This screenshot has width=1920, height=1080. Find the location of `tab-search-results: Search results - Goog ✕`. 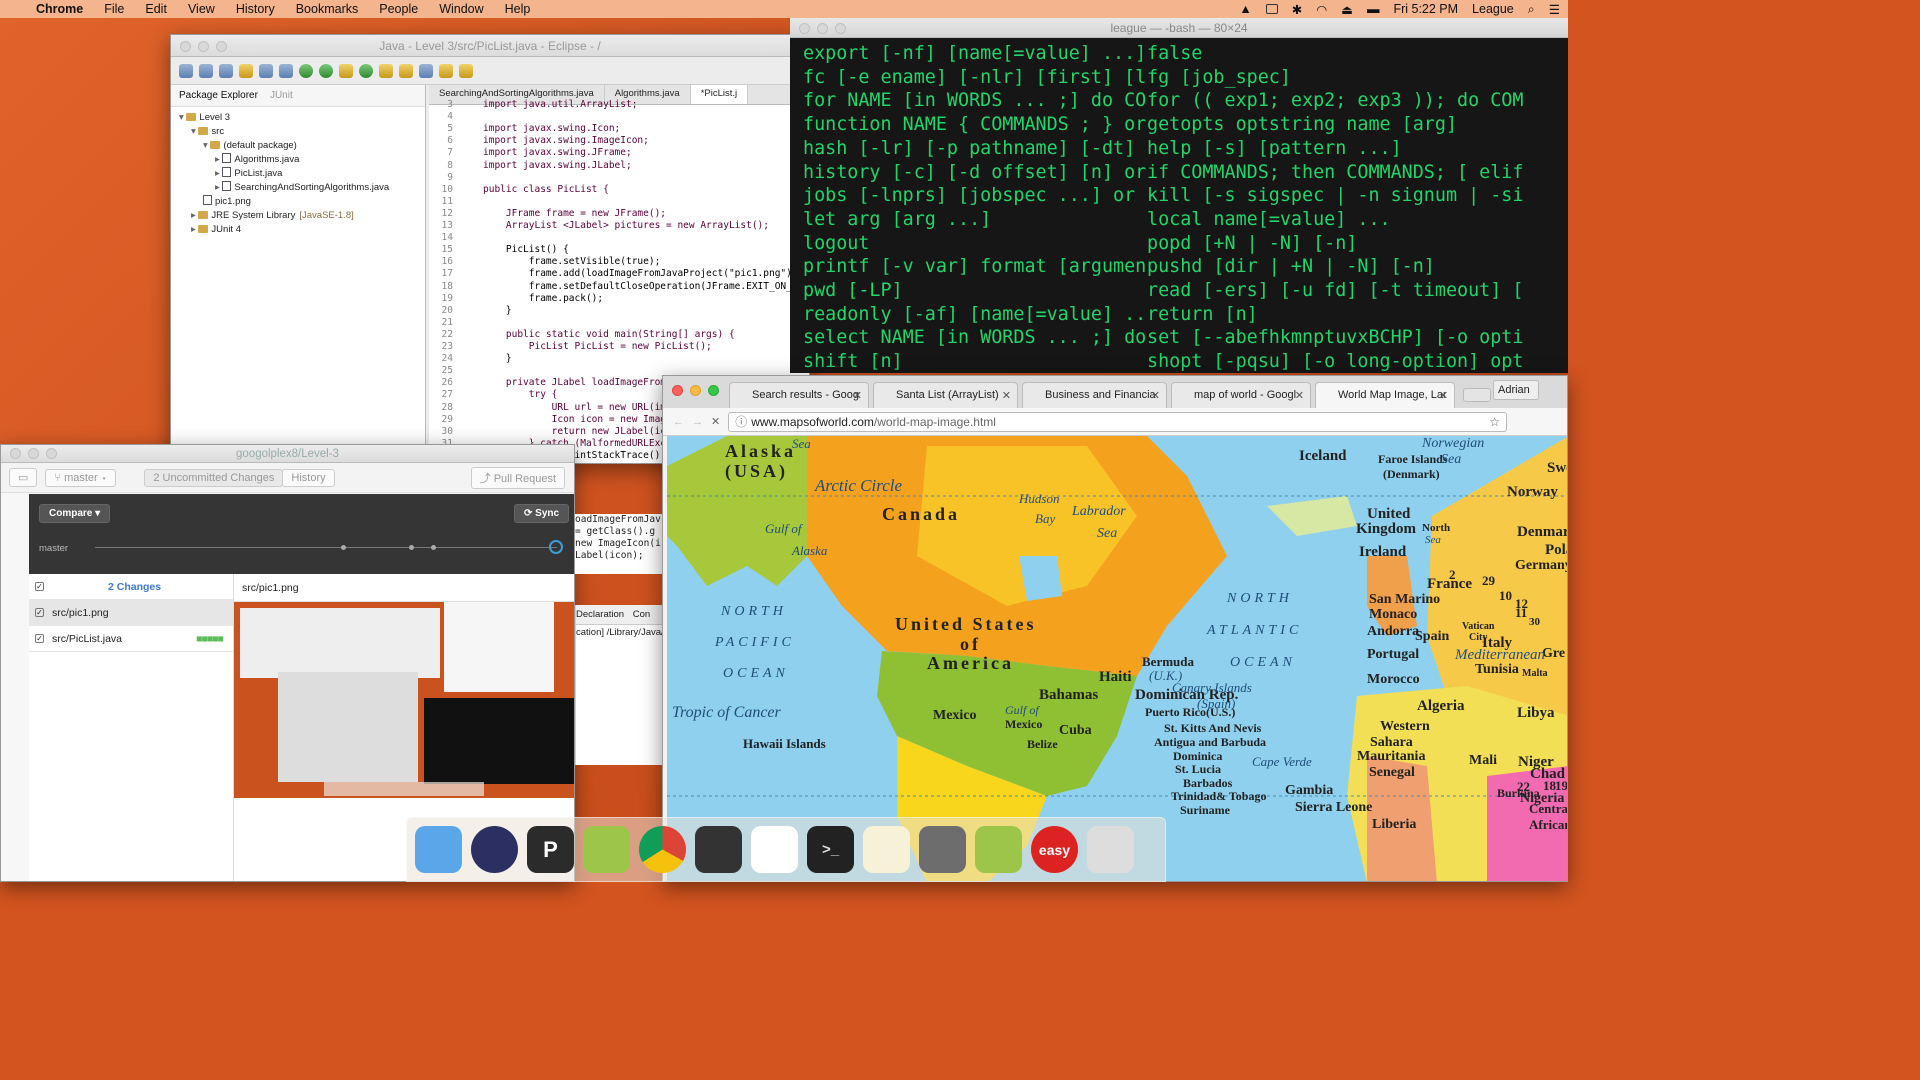

tab-search-results: Search results - Goog ✕ is located at coordinates (799, 395).